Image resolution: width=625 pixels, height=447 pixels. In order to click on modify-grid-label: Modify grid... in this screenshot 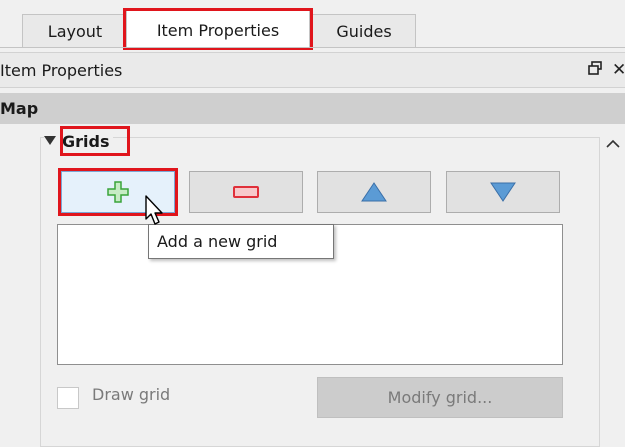, I will do `click(440, 397)`.